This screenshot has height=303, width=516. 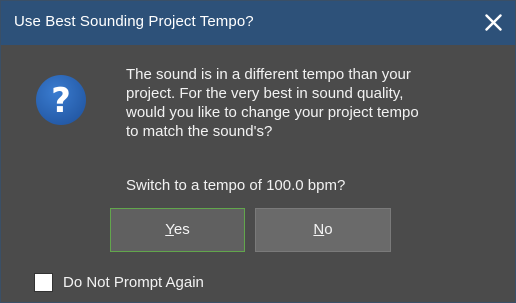 What do you see at coordinates (328, 229) in the screenshot?
I see `no-label: o` at bounding box center [328, 229].